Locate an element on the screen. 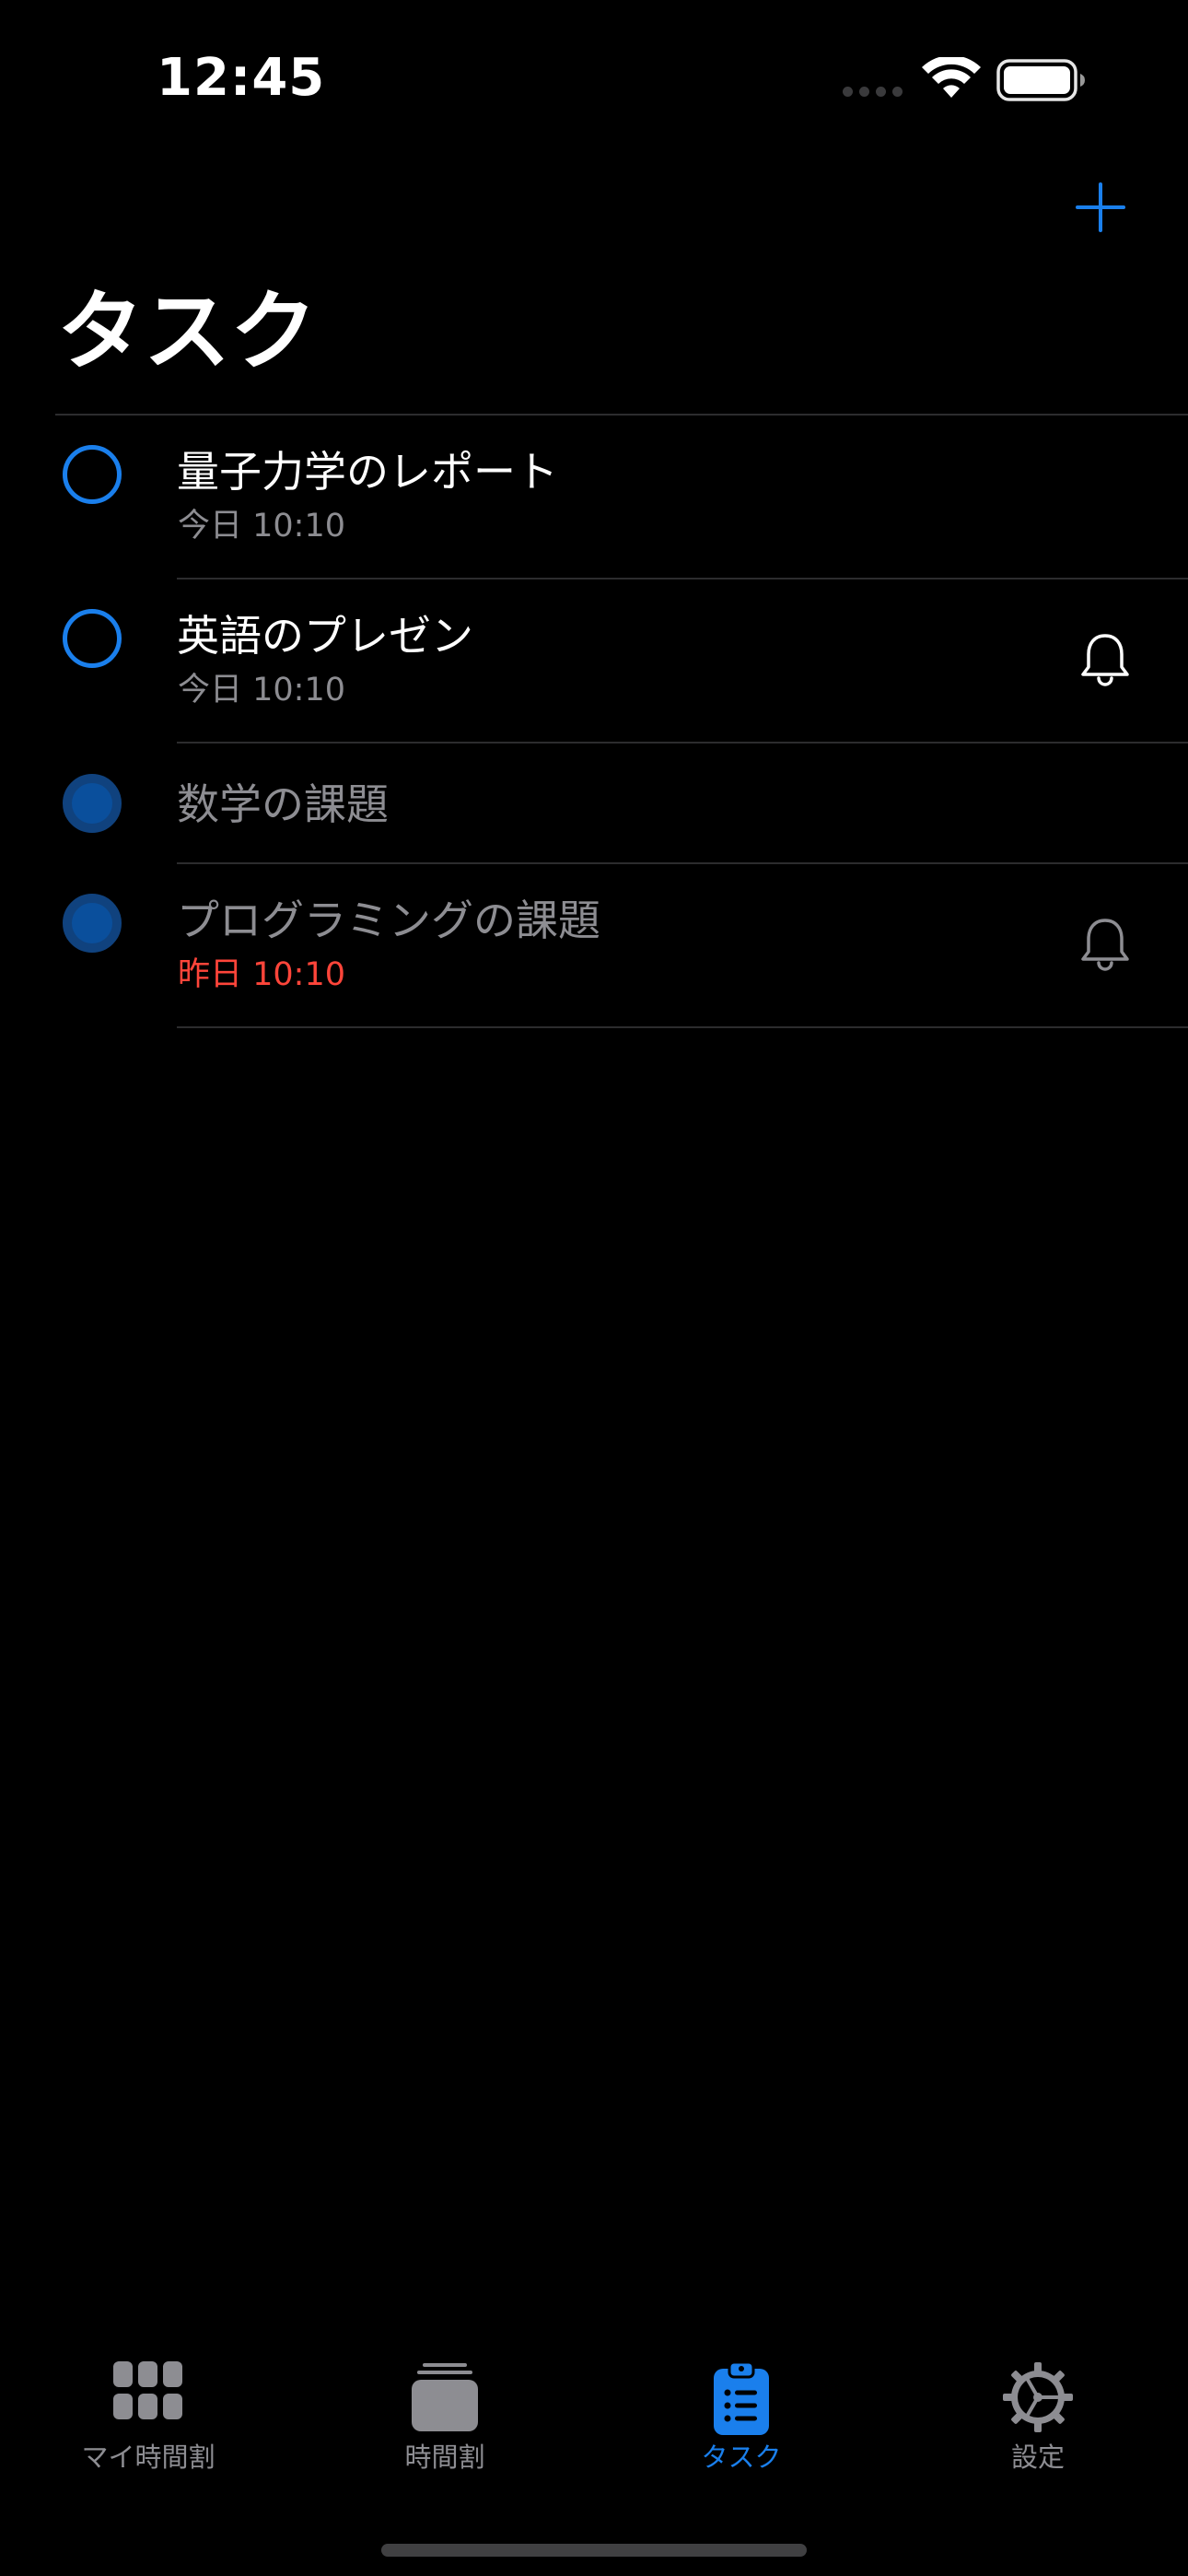 This screenshot has height=2576, width=1188. tab-timetable: 時間割 is located at coordinates (445, 2414).